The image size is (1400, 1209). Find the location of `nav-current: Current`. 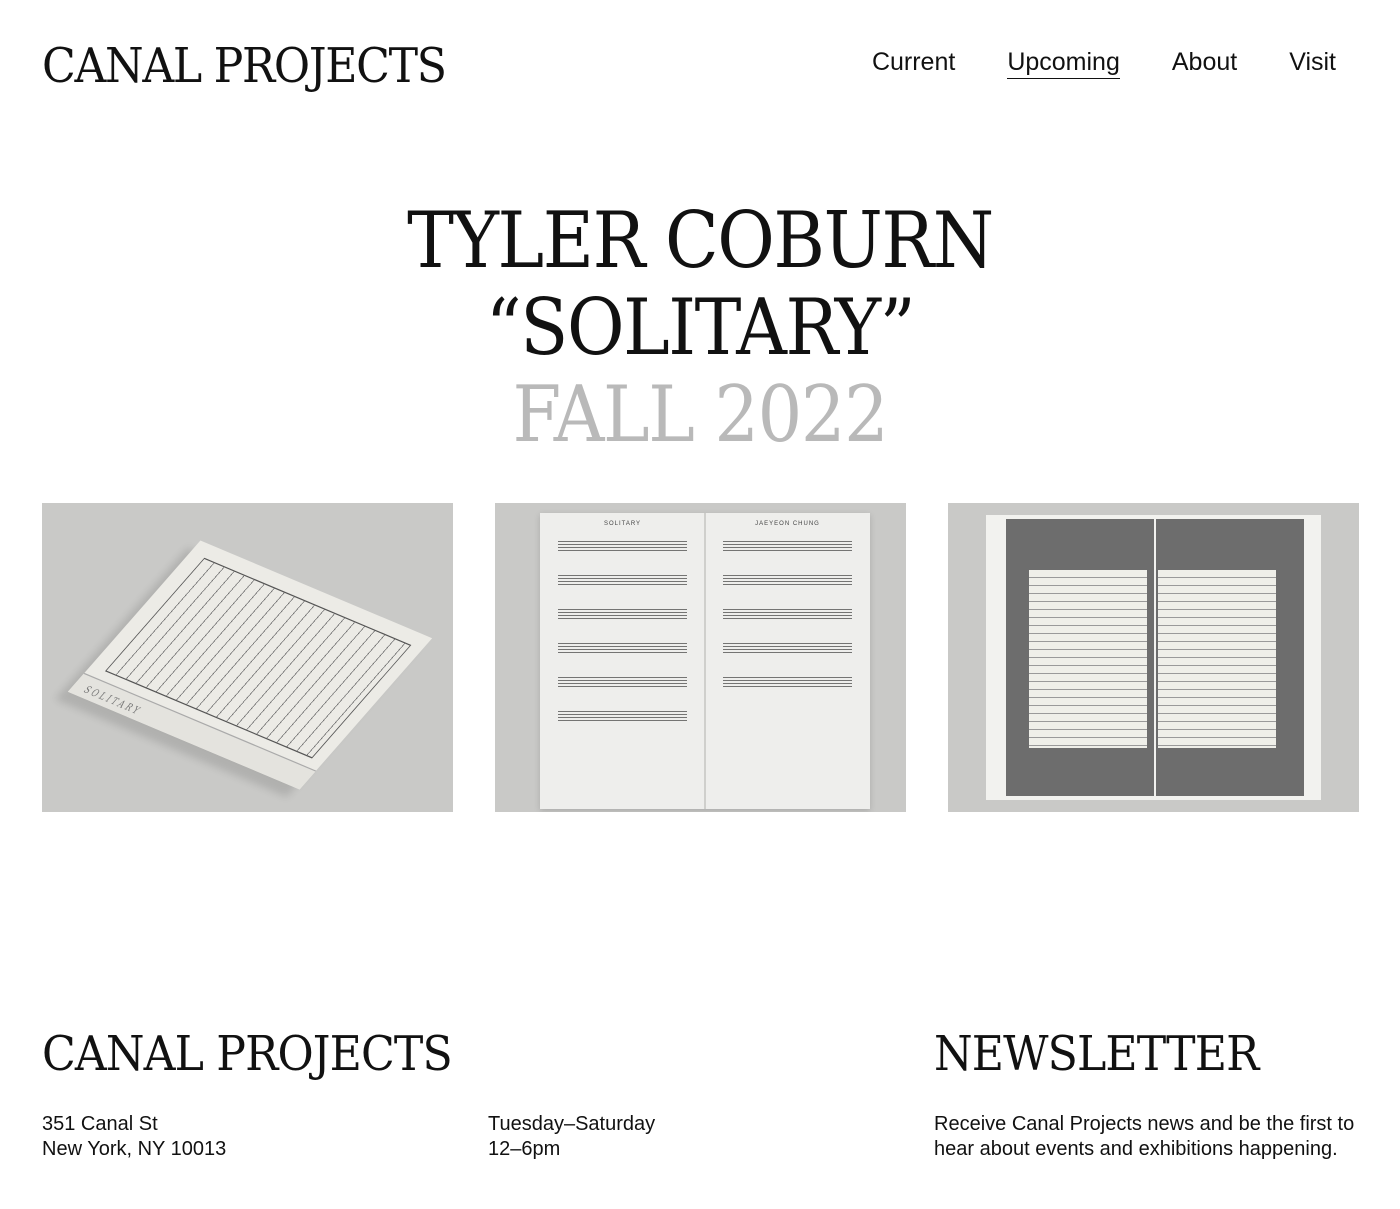

nav-current: Current is located at coordinates (913, 62).